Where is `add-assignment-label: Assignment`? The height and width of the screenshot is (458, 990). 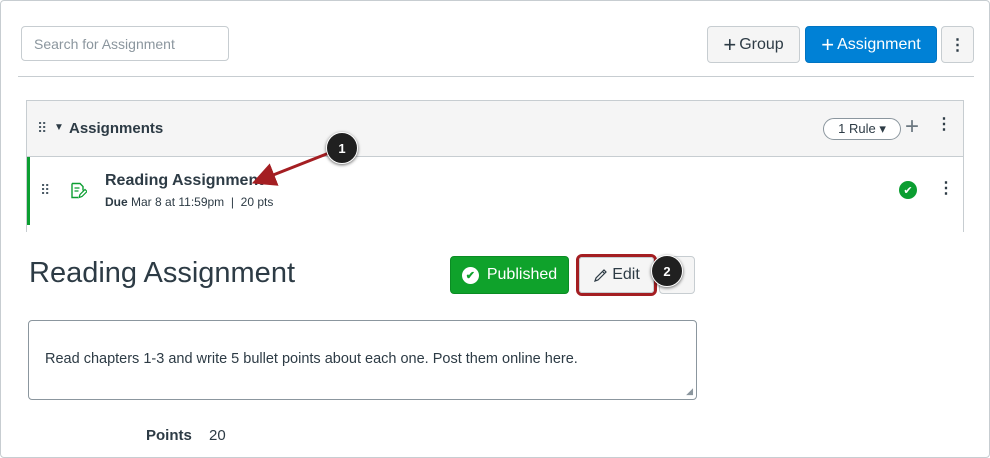 add-assignment-label: Assignment is located at coordinates (879, 44).